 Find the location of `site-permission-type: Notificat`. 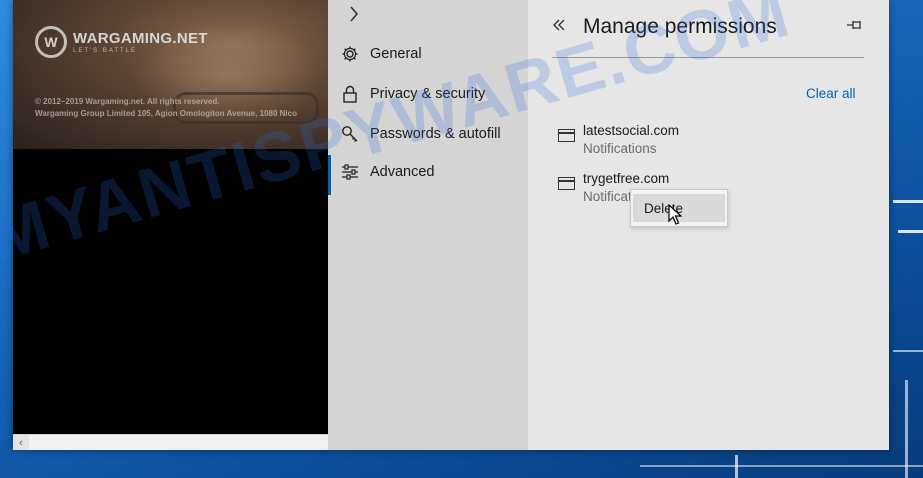

site-permission-type: Notificat is located at coordinates (607, 196).